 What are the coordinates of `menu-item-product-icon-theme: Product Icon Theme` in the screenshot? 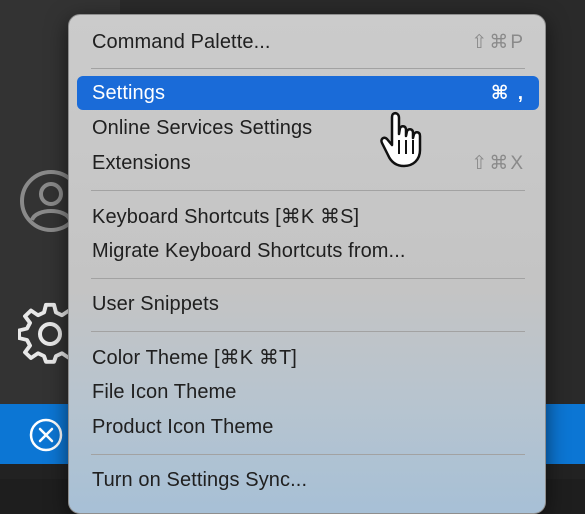 It's located at (308, 427).